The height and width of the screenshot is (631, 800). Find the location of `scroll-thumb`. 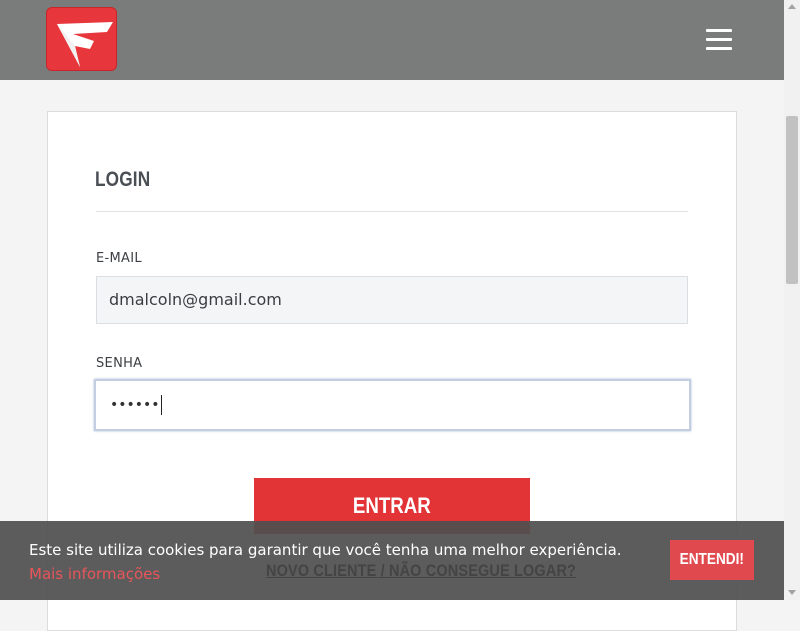

scroll-thumb is located at coordinates (792, 200).